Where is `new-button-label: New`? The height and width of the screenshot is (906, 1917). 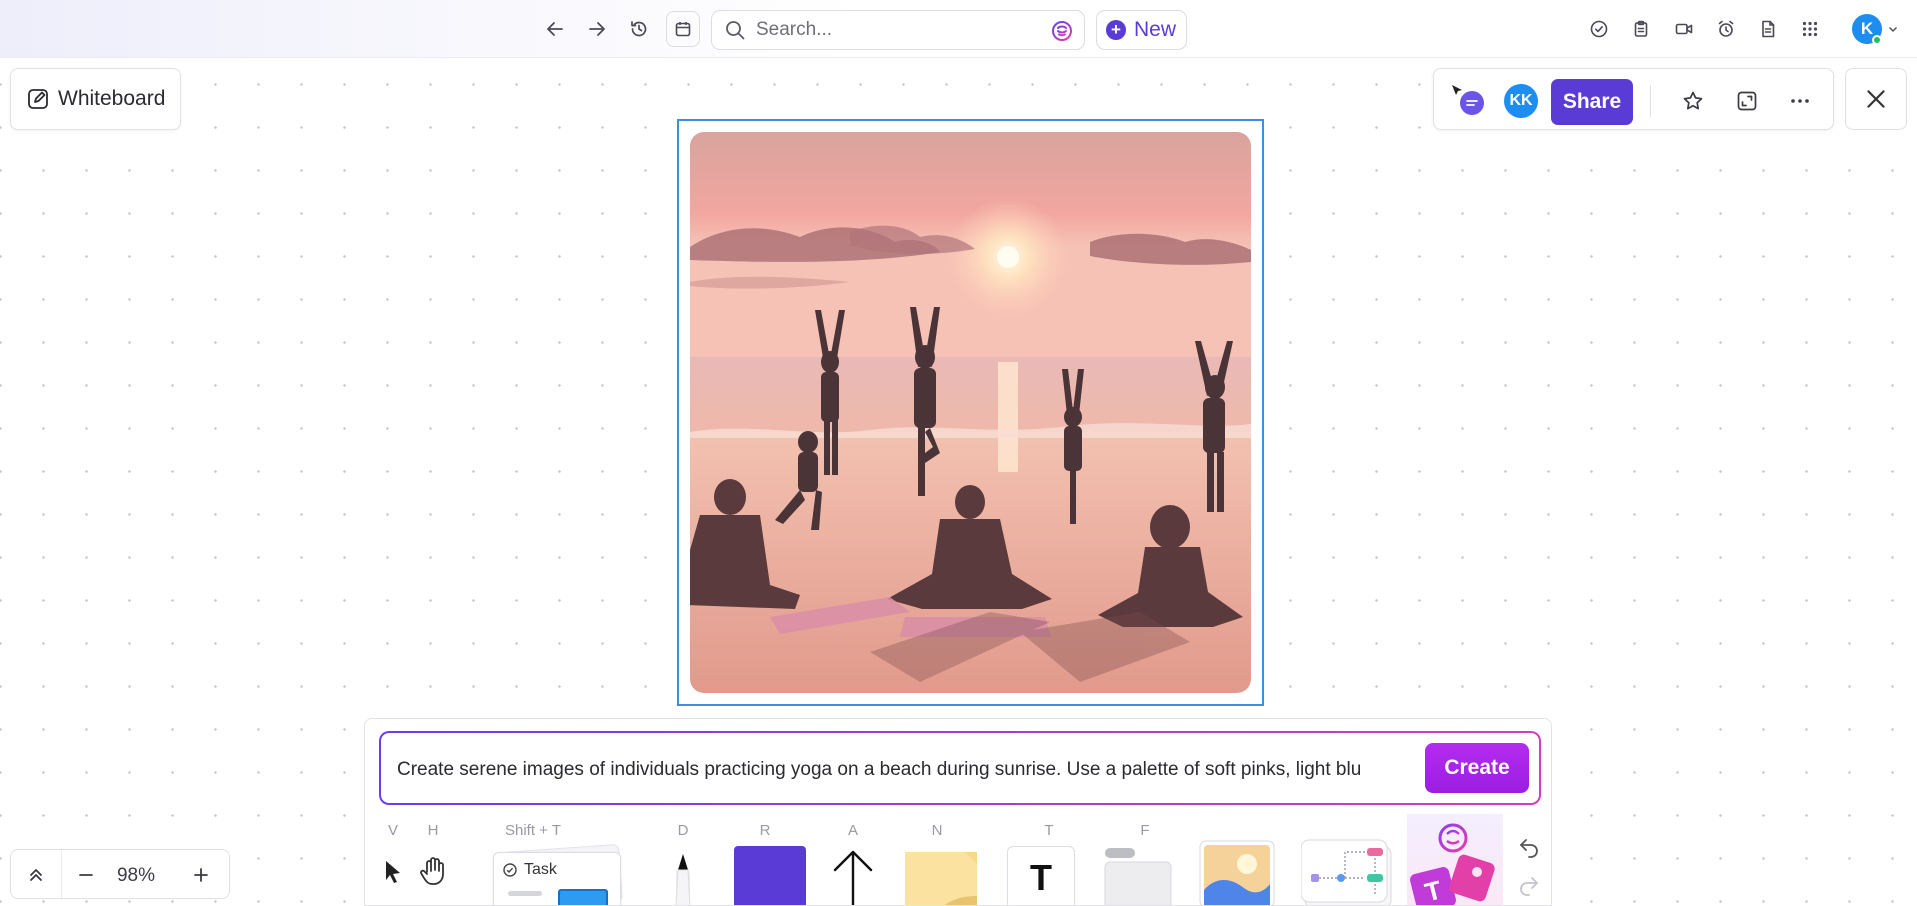 new-button-label: New is located at coordinates (1155, 29).